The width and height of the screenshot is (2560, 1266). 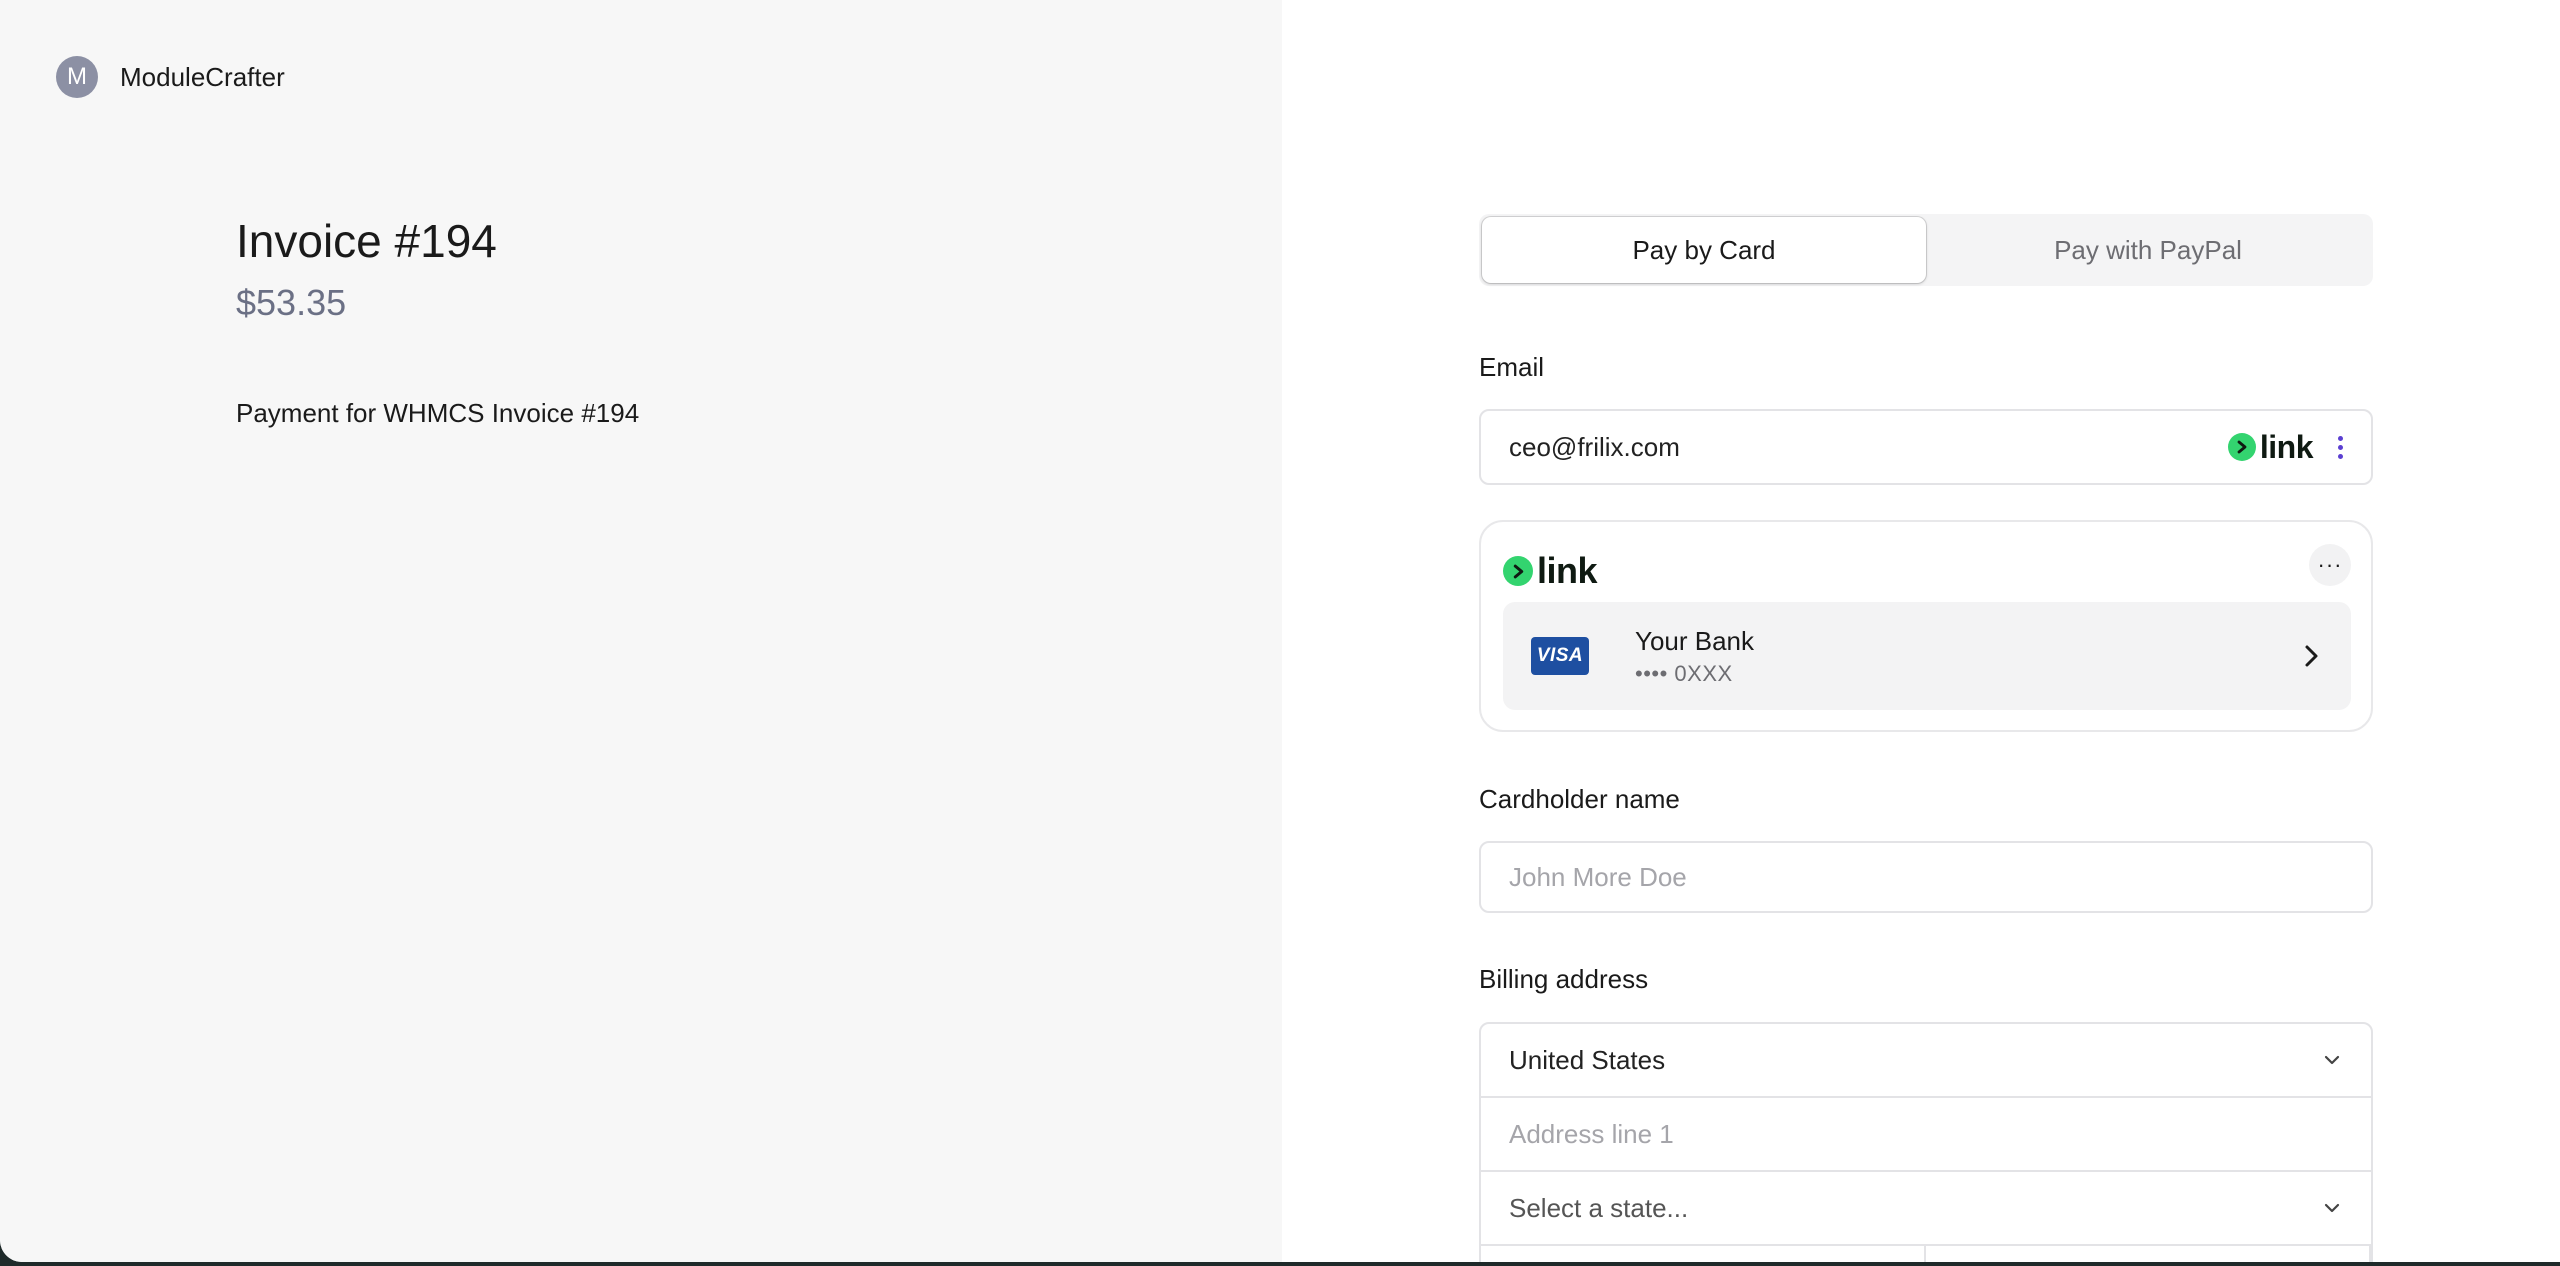 I want to click on invoice-amount: $53.35, so click(x=291, y=302).